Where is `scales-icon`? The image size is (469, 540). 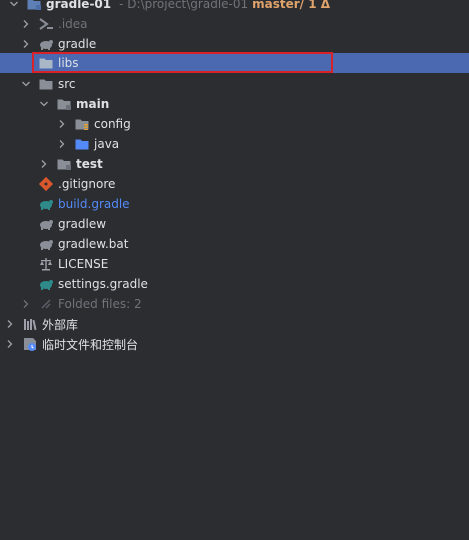
scales-icon is located at coordinates (46, 264).